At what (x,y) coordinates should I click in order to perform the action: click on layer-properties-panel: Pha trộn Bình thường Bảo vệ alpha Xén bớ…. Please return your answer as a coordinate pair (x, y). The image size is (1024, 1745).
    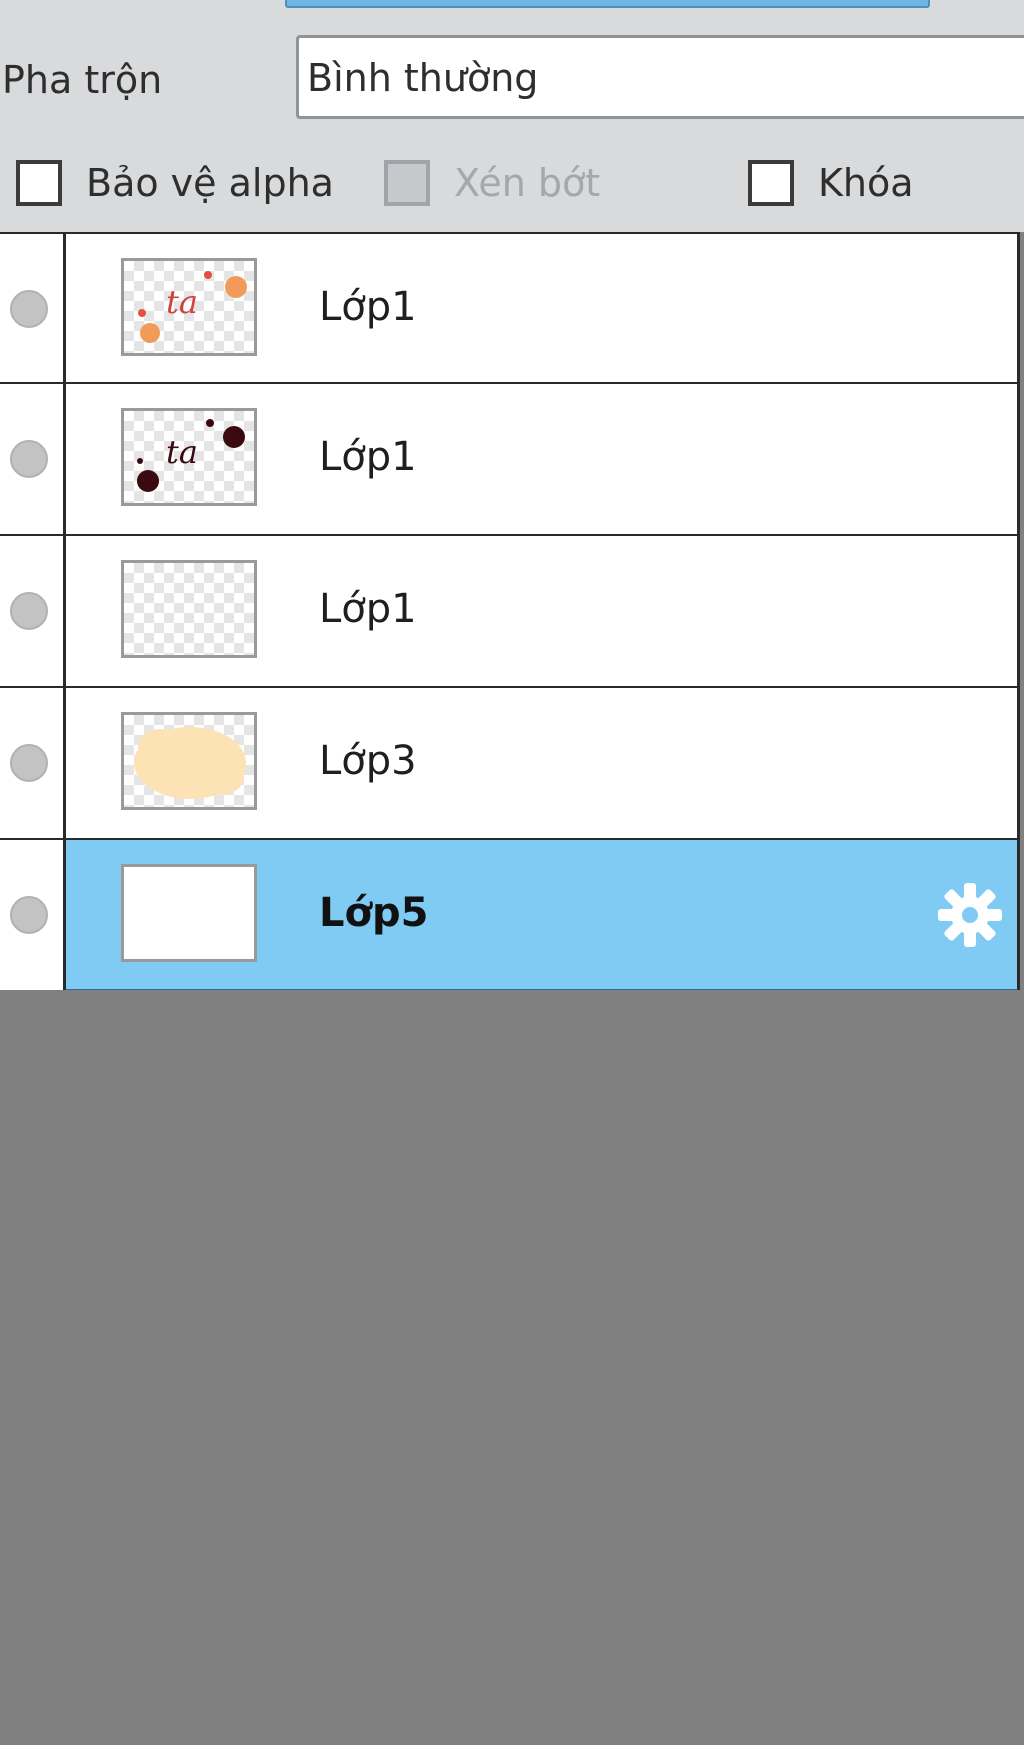
    Looking at the image, I should click on (512, 116).